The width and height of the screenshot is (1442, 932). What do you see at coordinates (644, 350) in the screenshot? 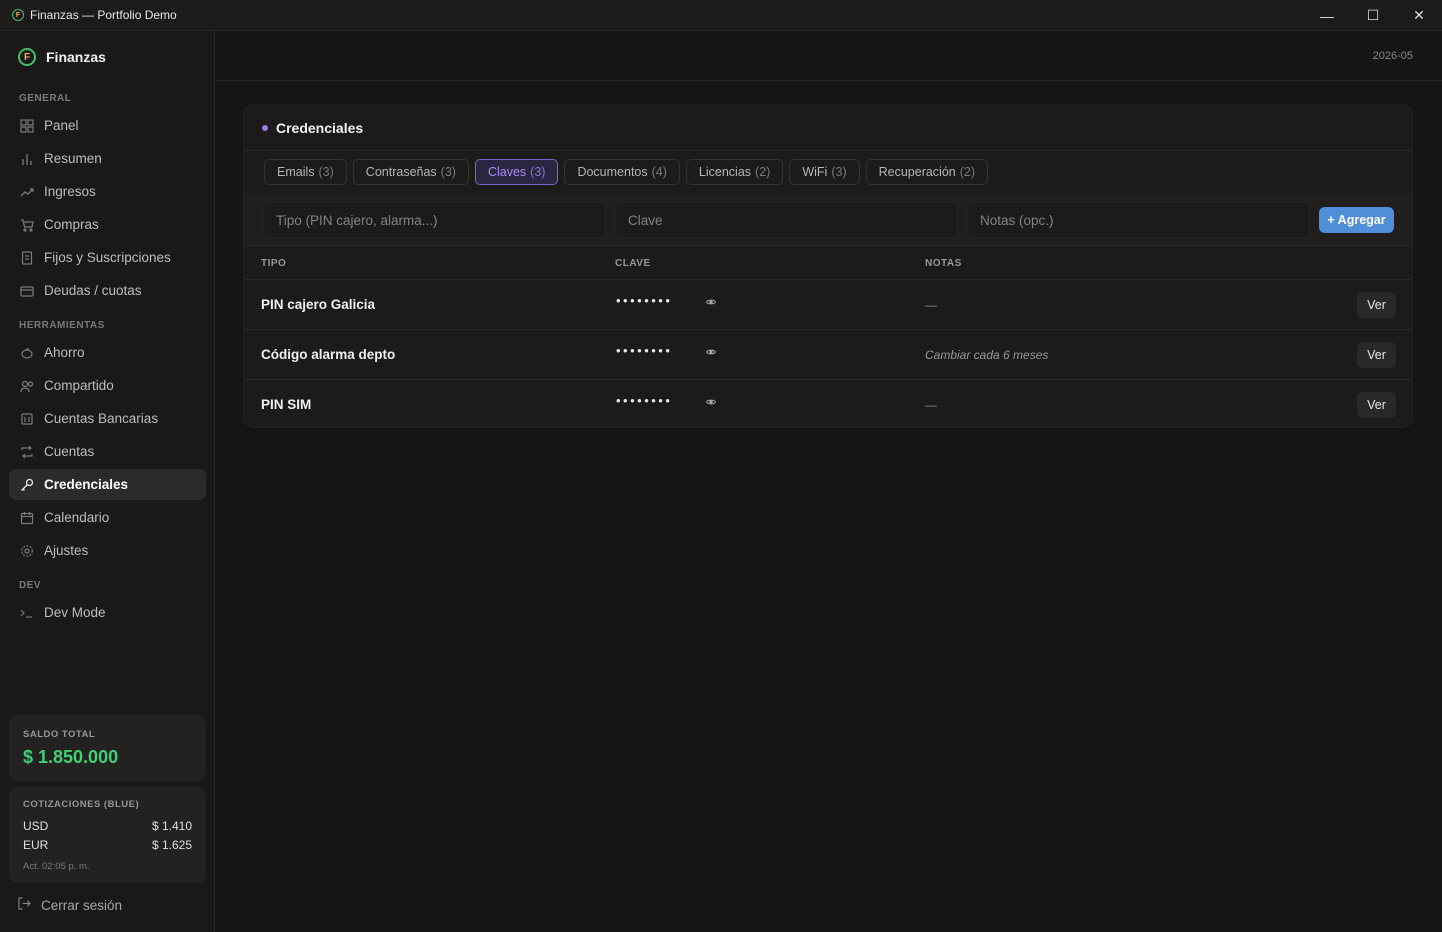
I see `row-clave-masked: ••••••••` at bounding box center [644, 350].